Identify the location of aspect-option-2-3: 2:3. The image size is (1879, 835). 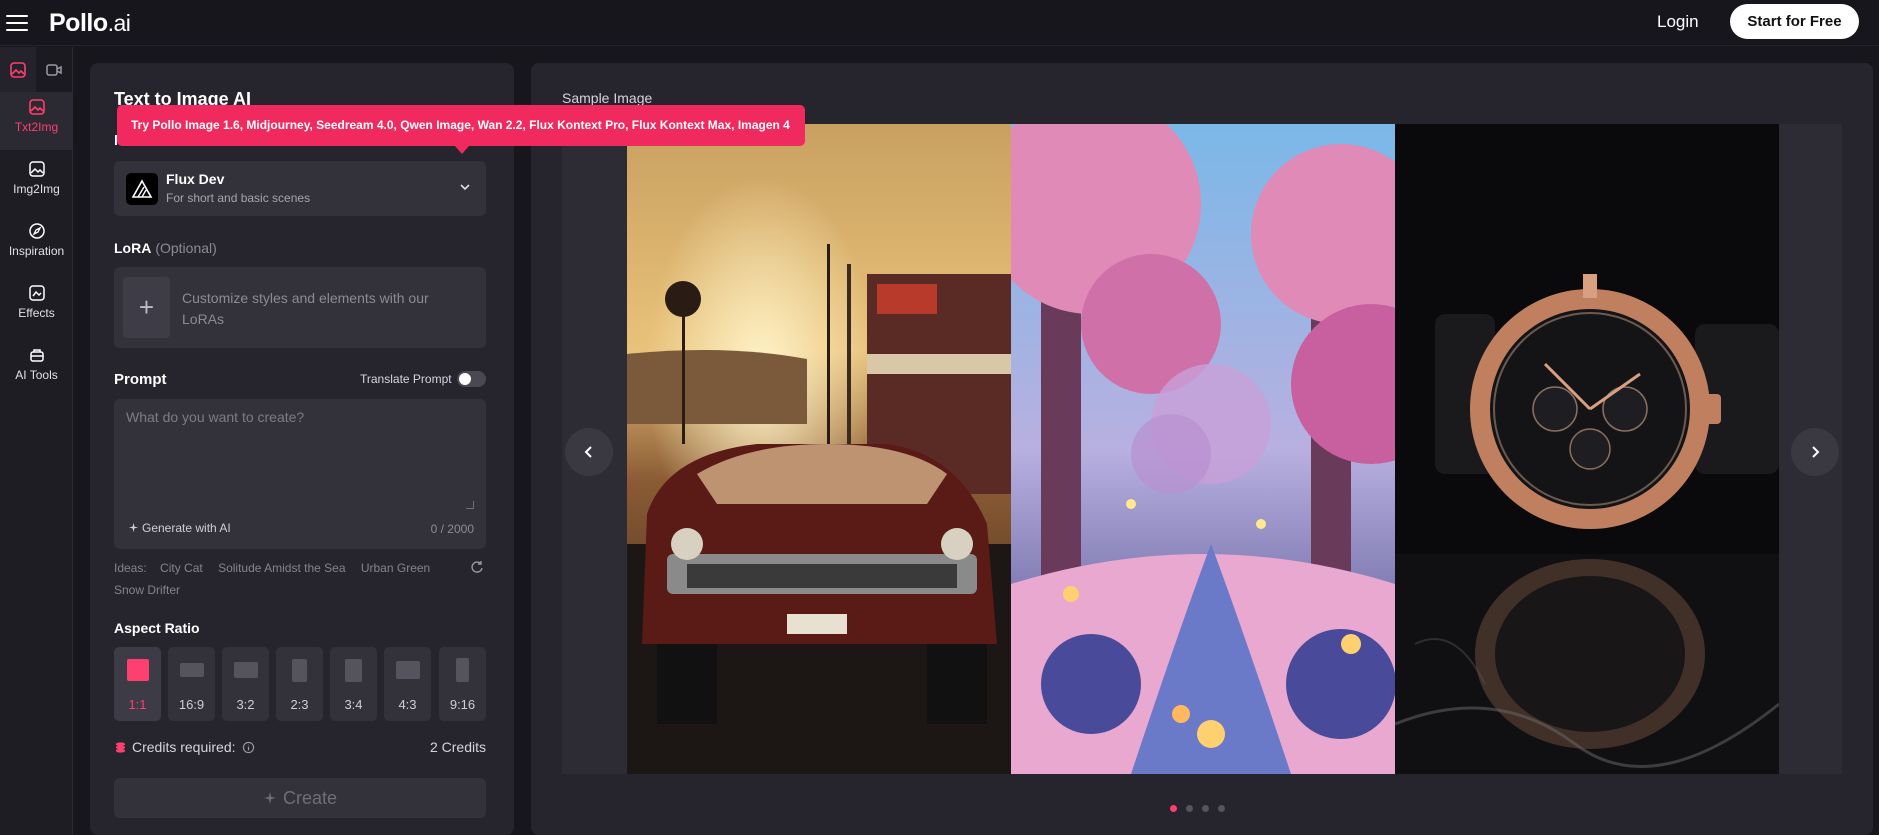
(299, 684).